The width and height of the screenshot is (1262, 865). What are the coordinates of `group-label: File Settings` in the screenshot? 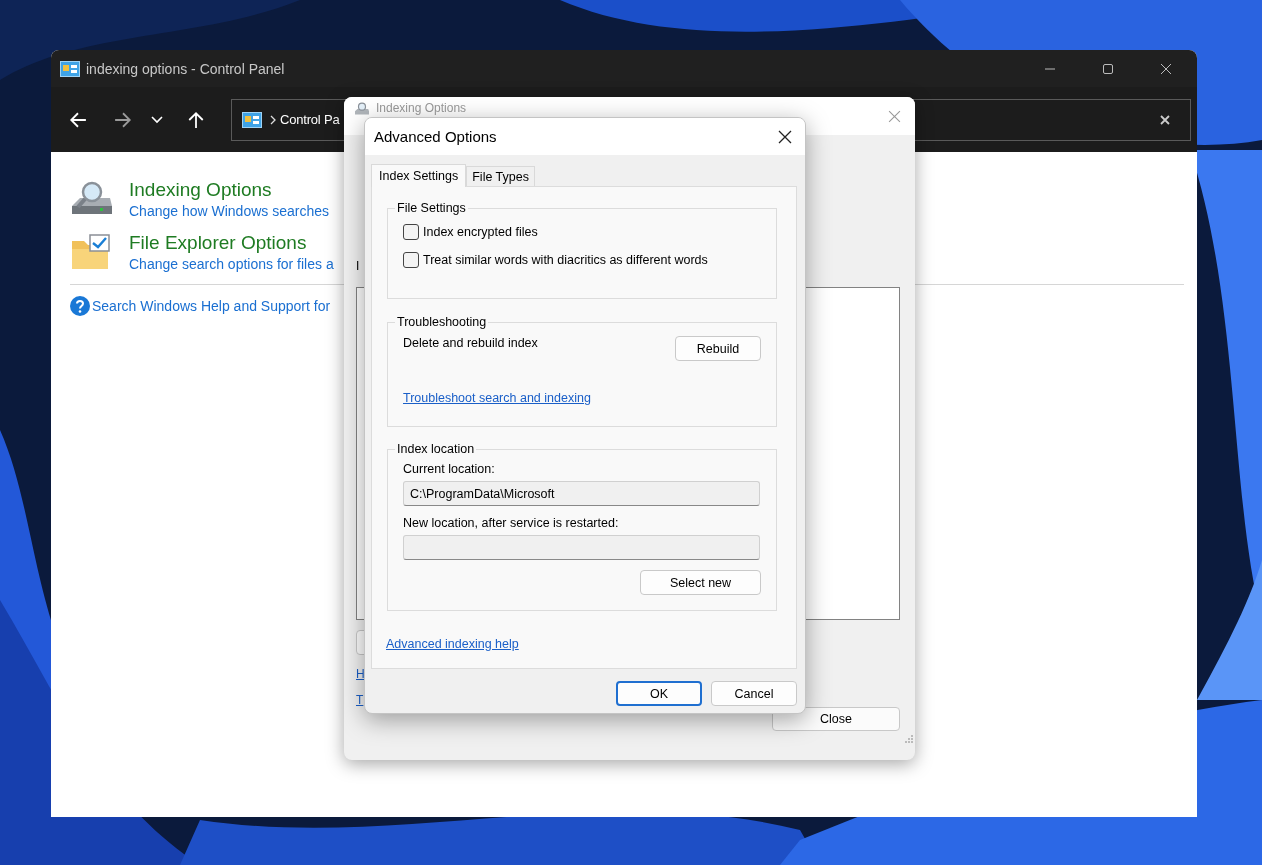 It's located at (431, 208).